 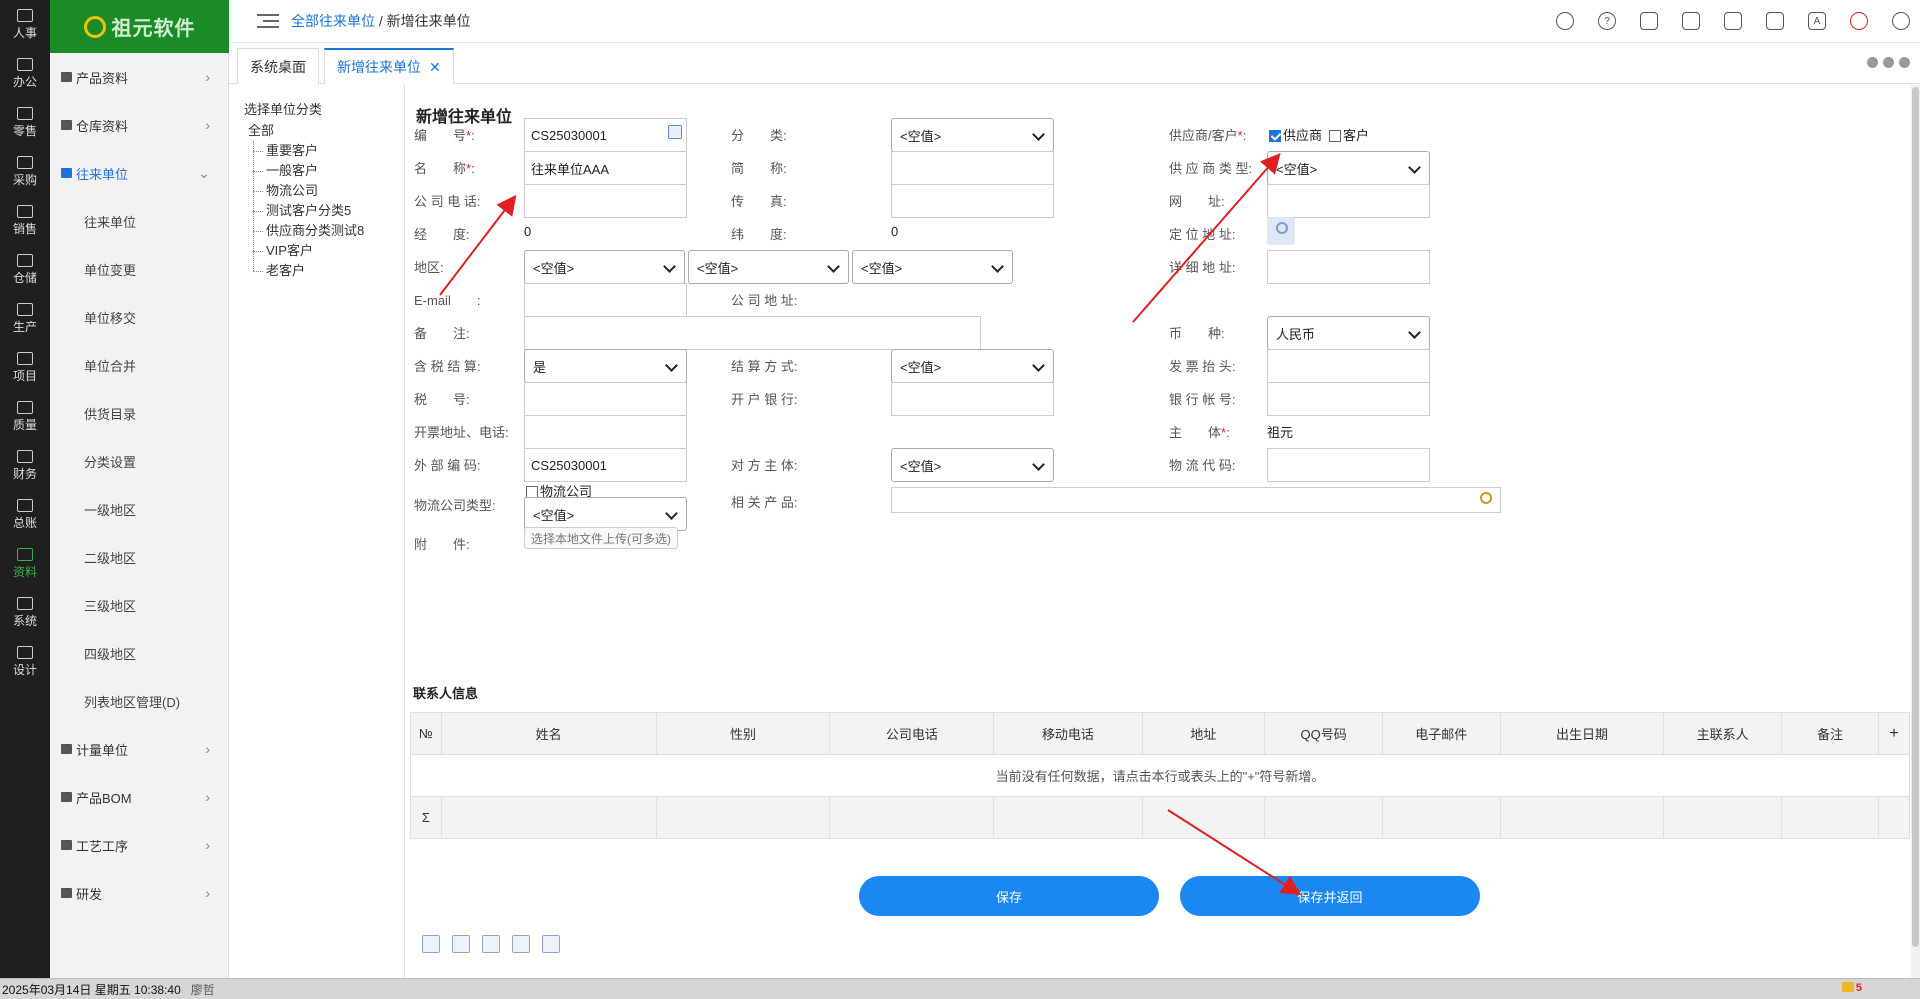 I want to click on column-header: 移动电话, so click(x=1068, y=733).